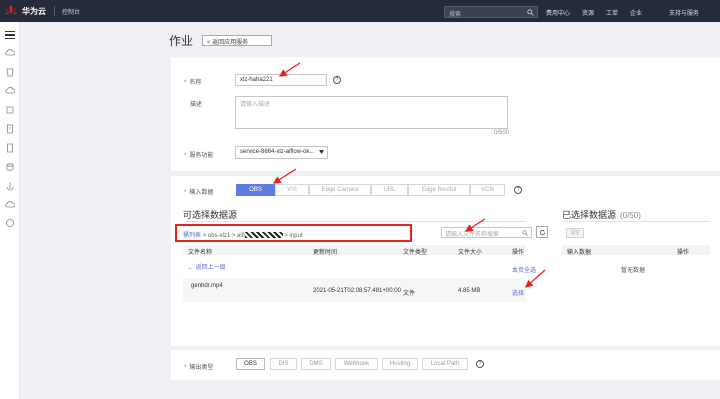 Image resolution: width=720 pixels, height=399 pixels. I want to click on refresh-icon, so click(542, 232).